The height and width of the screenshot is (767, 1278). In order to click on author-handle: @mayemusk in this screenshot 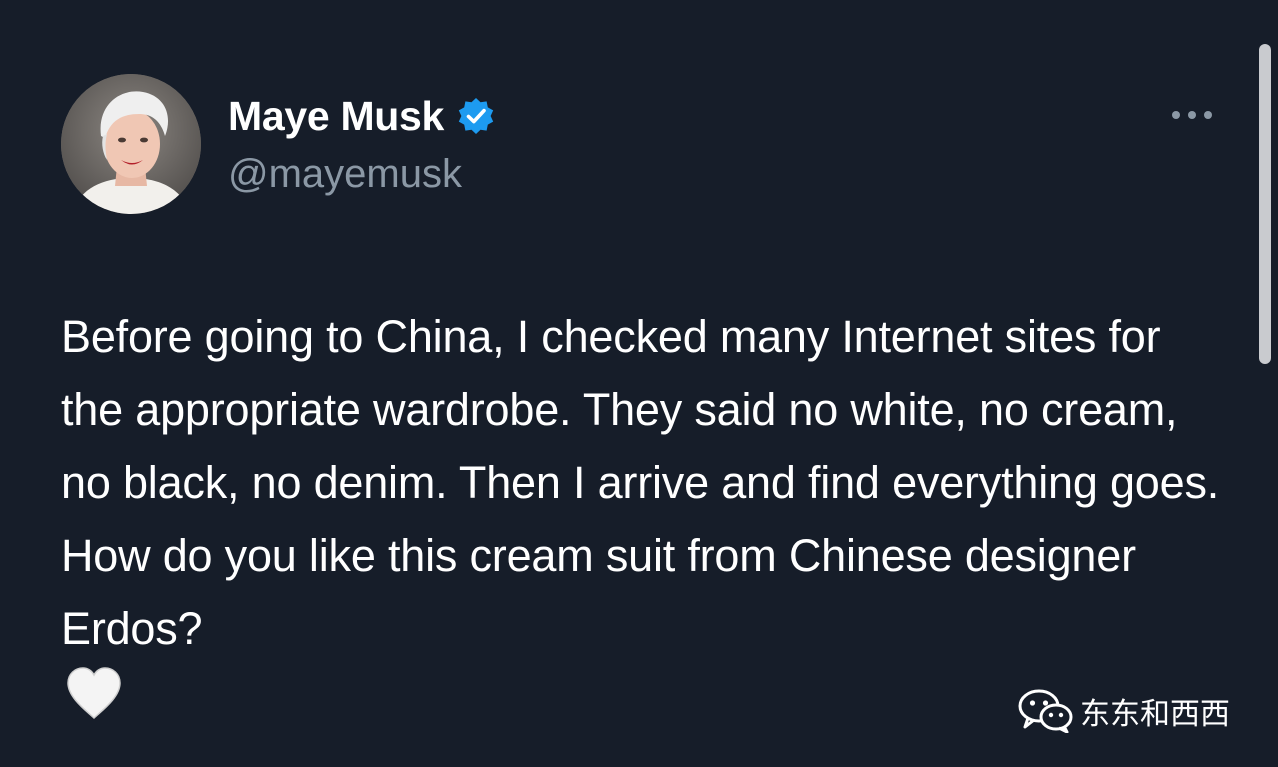, I will do `click(345, 174)`.